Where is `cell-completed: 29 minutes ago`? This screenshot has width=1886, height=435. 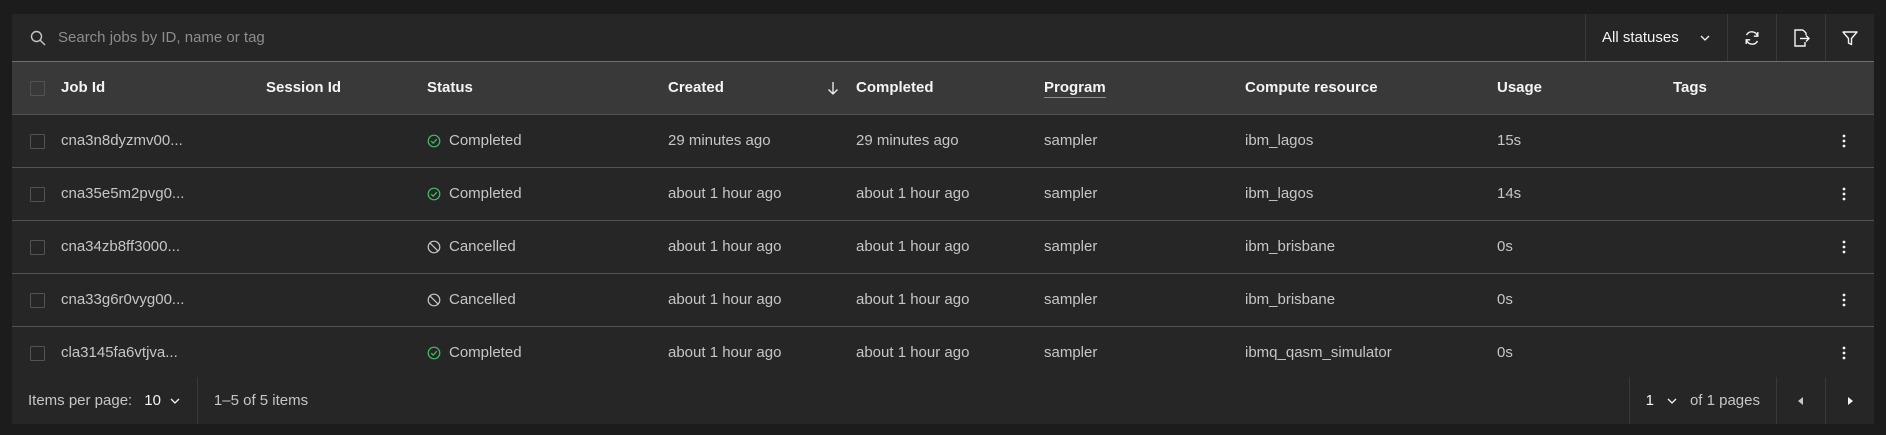
cell-completed: 29 minutes ago is located at coordinates (907, 140).